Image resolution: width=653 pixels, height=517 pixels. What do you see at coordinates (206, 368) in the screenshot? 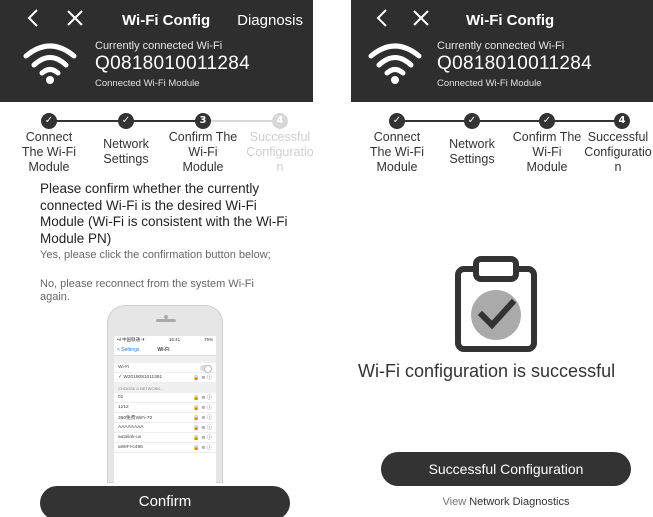
I see `toggle-icon` at bounding box center [206, 368].